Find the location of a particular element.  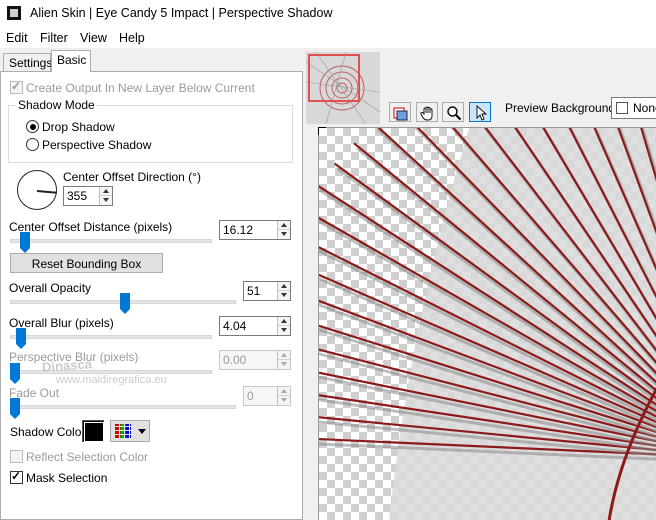

shadow-mode-group is located at coordinates (150, 134).